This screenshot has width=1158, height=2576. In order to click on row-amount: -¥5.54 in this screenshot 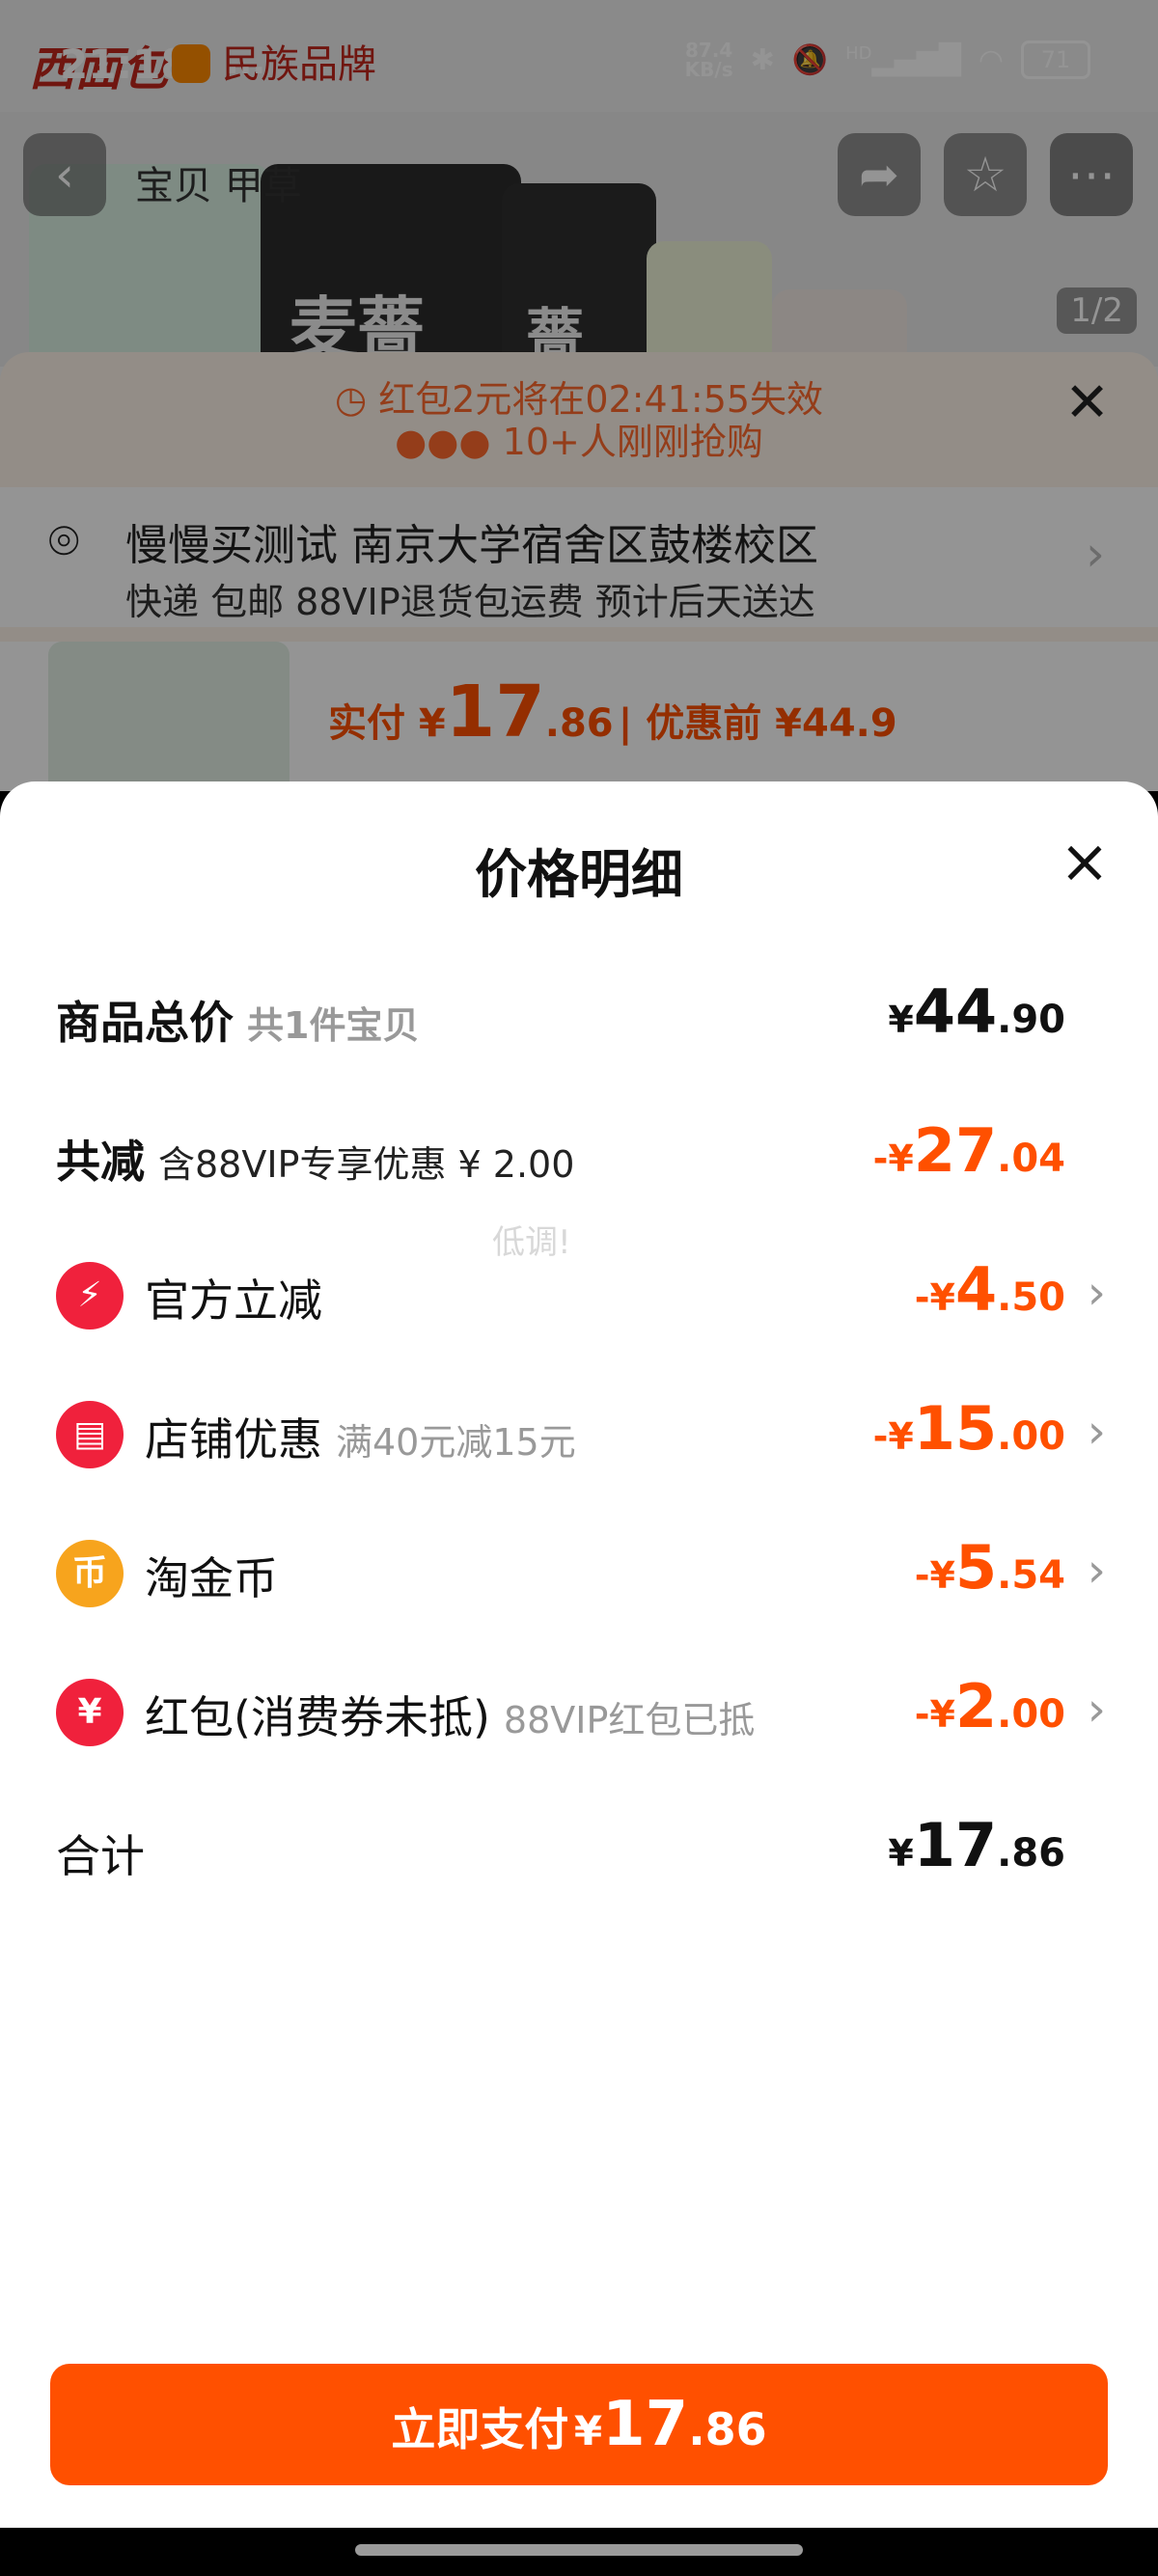, I will do `click(989, 1568)`.